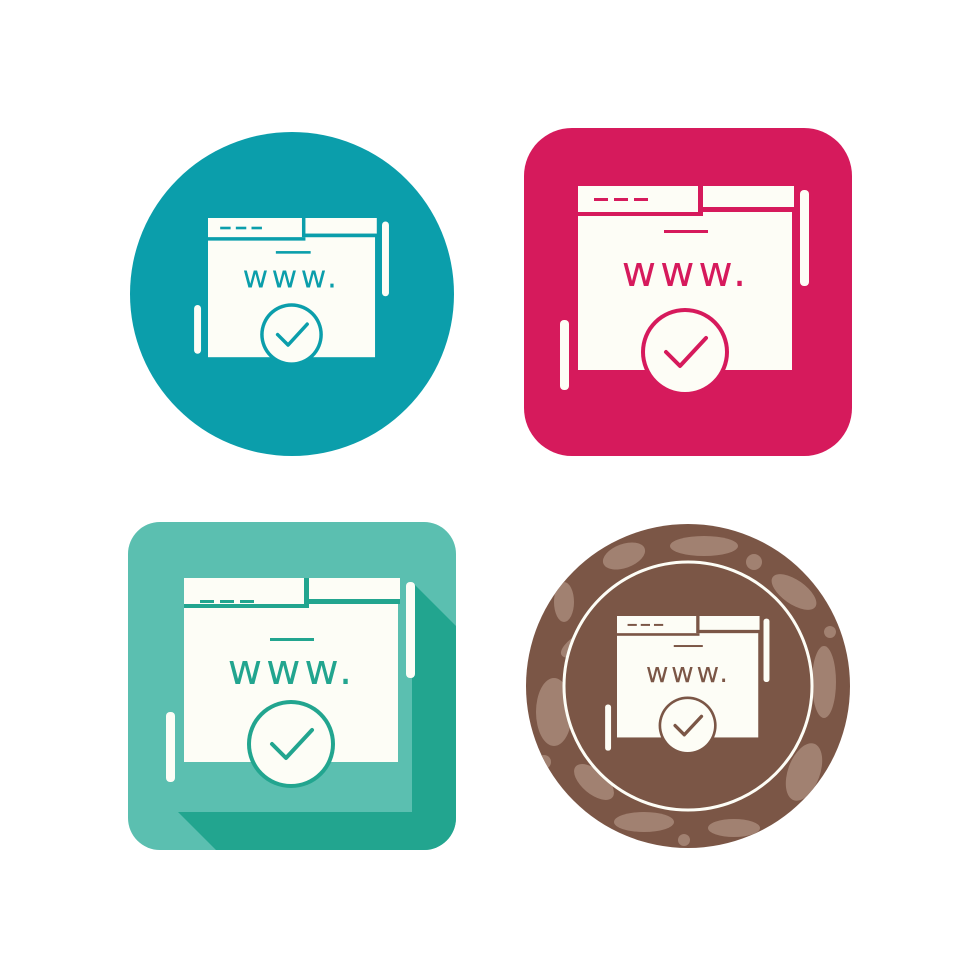 This screenshot has width=980, height=980. I want to click on web-check-square-long-shadow: www., so click(292, 686).